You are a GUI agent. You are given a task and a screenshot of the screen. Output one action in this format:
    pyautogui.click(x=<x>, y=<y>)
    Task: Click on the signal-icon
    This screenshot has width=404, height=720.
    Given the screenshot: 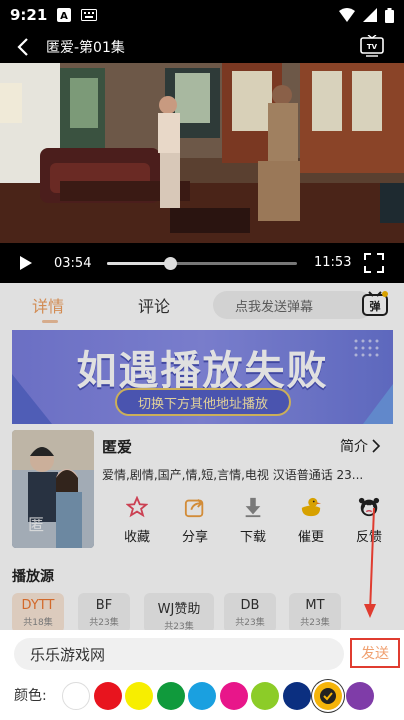 What is the action you would take?
    pyautogui.click(x=370, y=15)
    